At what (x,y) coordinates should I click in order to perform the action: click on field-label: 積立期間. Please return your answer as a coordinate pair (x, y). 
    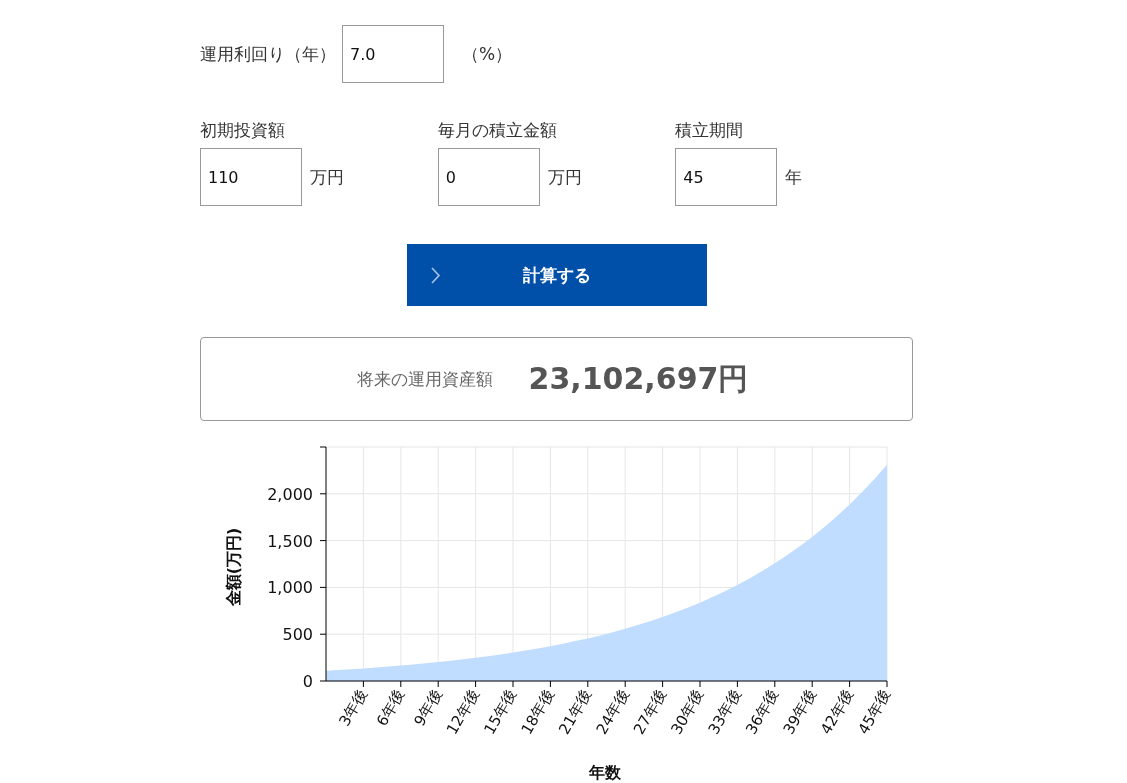
    Looking at the image, I should click on (710, 130).